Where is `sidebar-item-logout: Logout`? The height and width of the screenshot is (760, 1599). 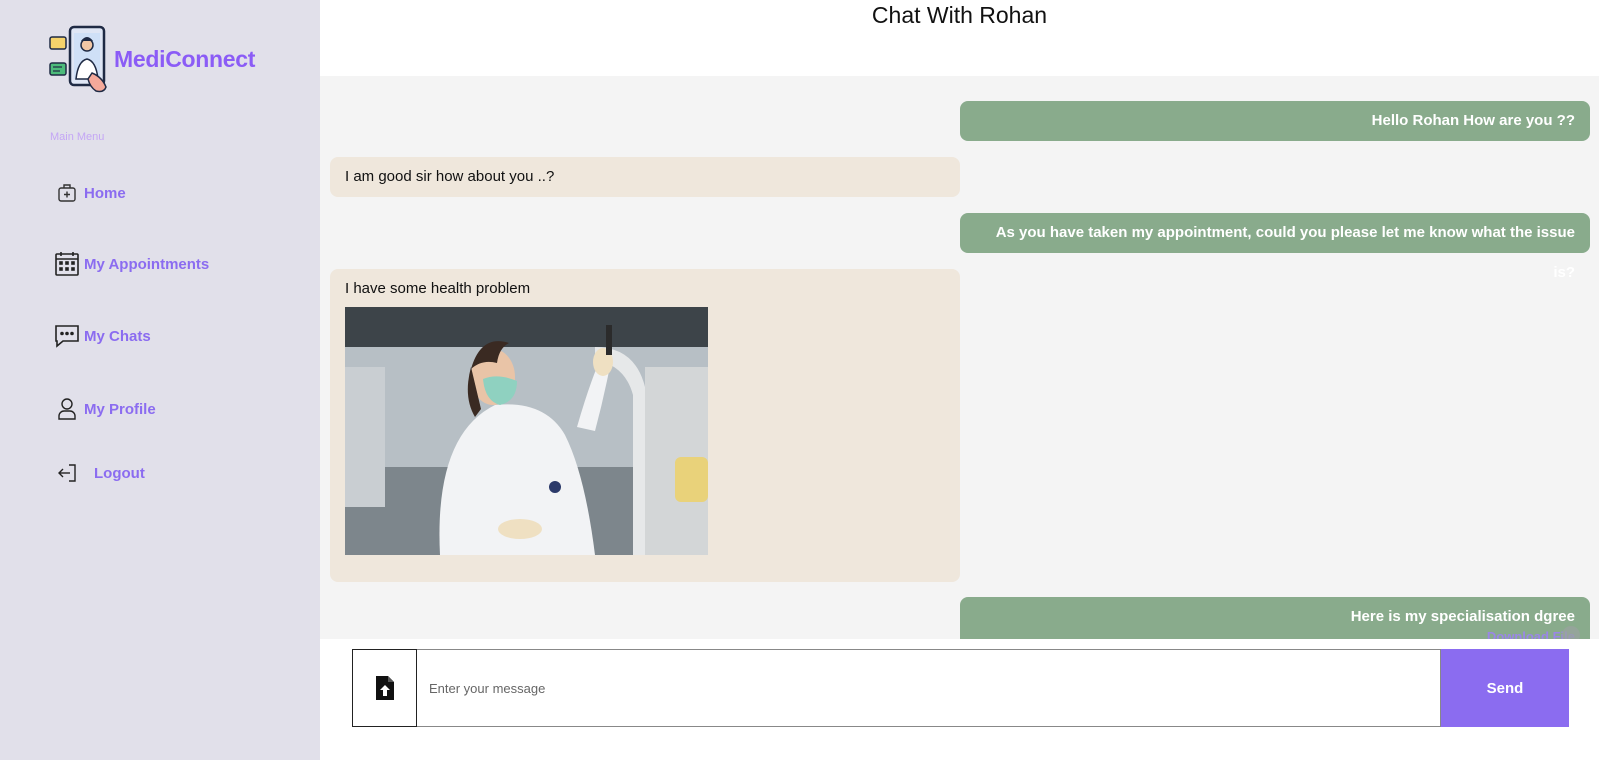
sidebar-item-logout: Logout is located at coordinates (99, 473).